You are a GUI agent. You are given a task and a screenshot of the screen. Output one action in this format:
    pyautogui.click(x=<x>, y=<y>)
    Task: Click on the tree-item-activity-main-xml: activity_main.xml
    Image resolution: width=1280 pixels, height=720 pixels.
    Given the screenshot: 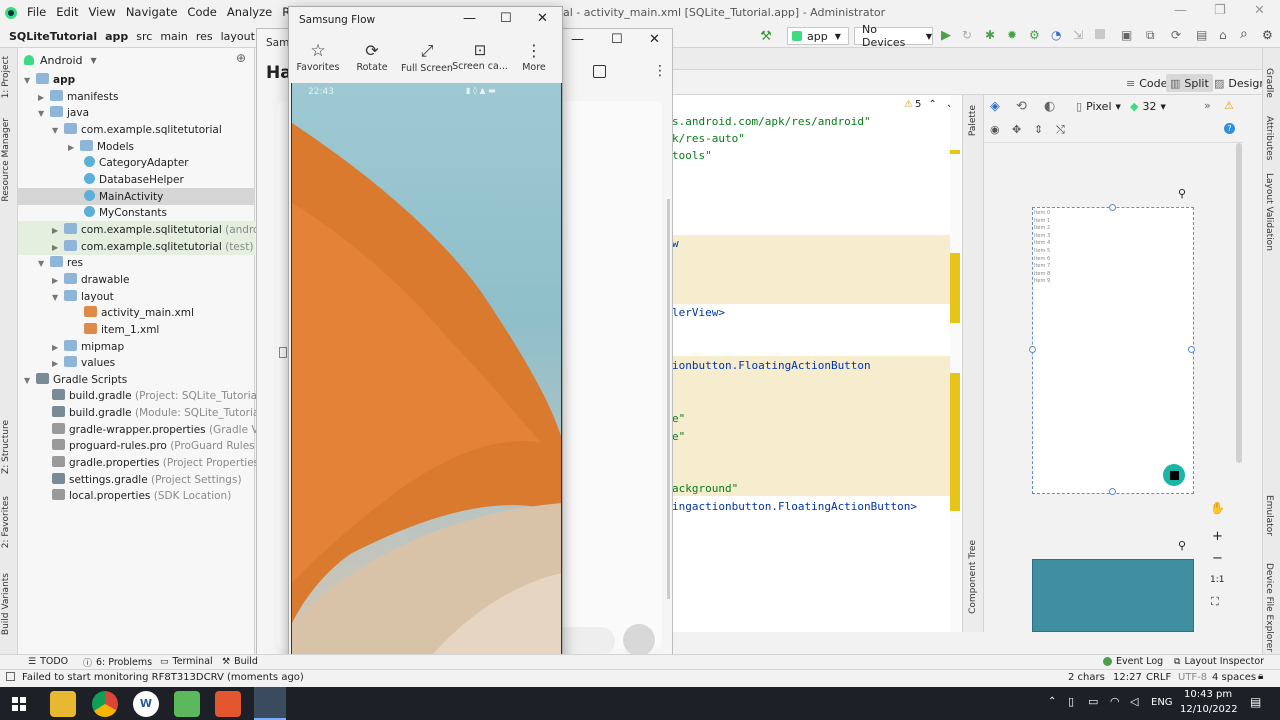 What is the action you would take?
    pyautogui.click(x=139, y=313)
    